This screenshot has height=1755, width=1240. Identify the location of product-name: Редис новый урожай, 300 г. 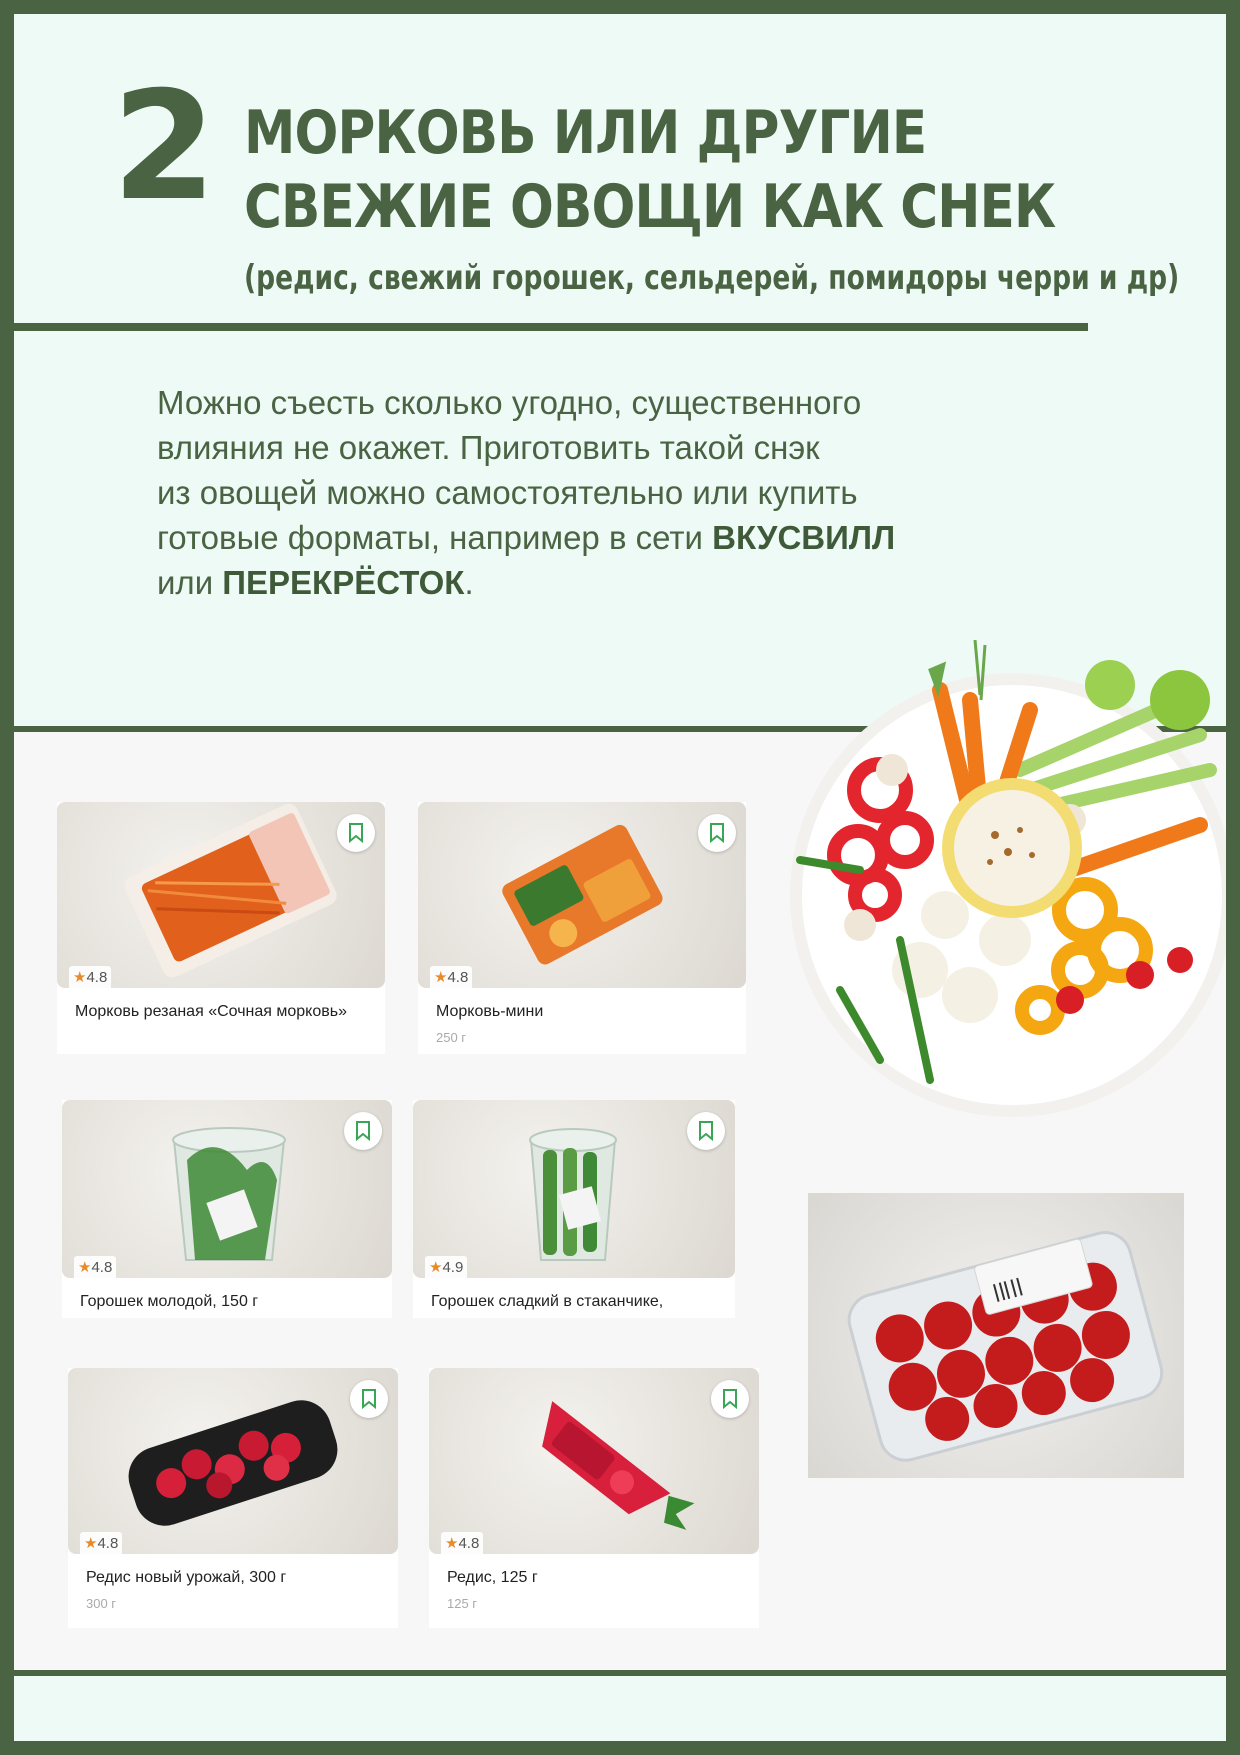
(186, 1577).